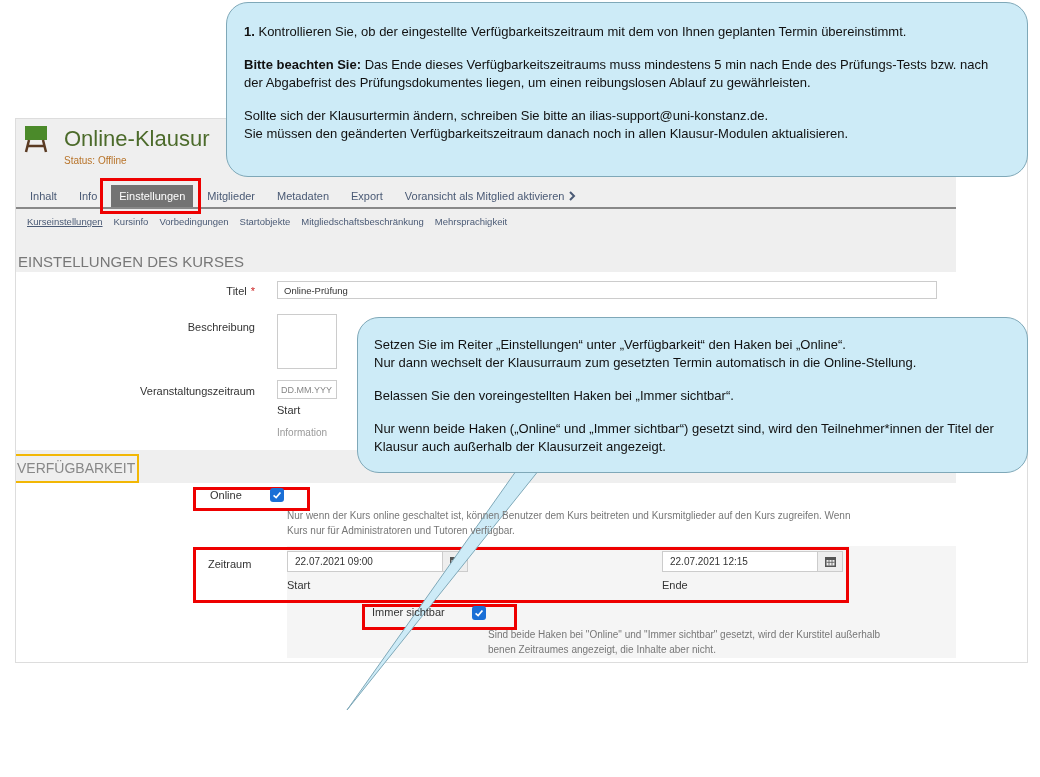 Image resolution: width=1040 pixels, height=777 pixels. Describe the element at coordinates (367, 196) in the screenshot. I see `tab: Export` at that location.